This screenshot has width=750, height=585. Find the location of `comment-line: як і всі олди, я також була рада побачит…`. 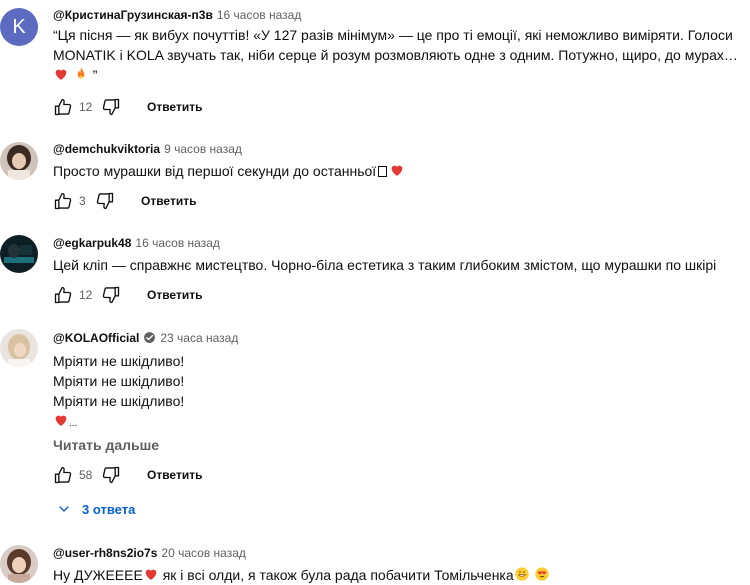

comment-line: як і всі олди, я також була рада побачит… is located at coordinates (336, 575).